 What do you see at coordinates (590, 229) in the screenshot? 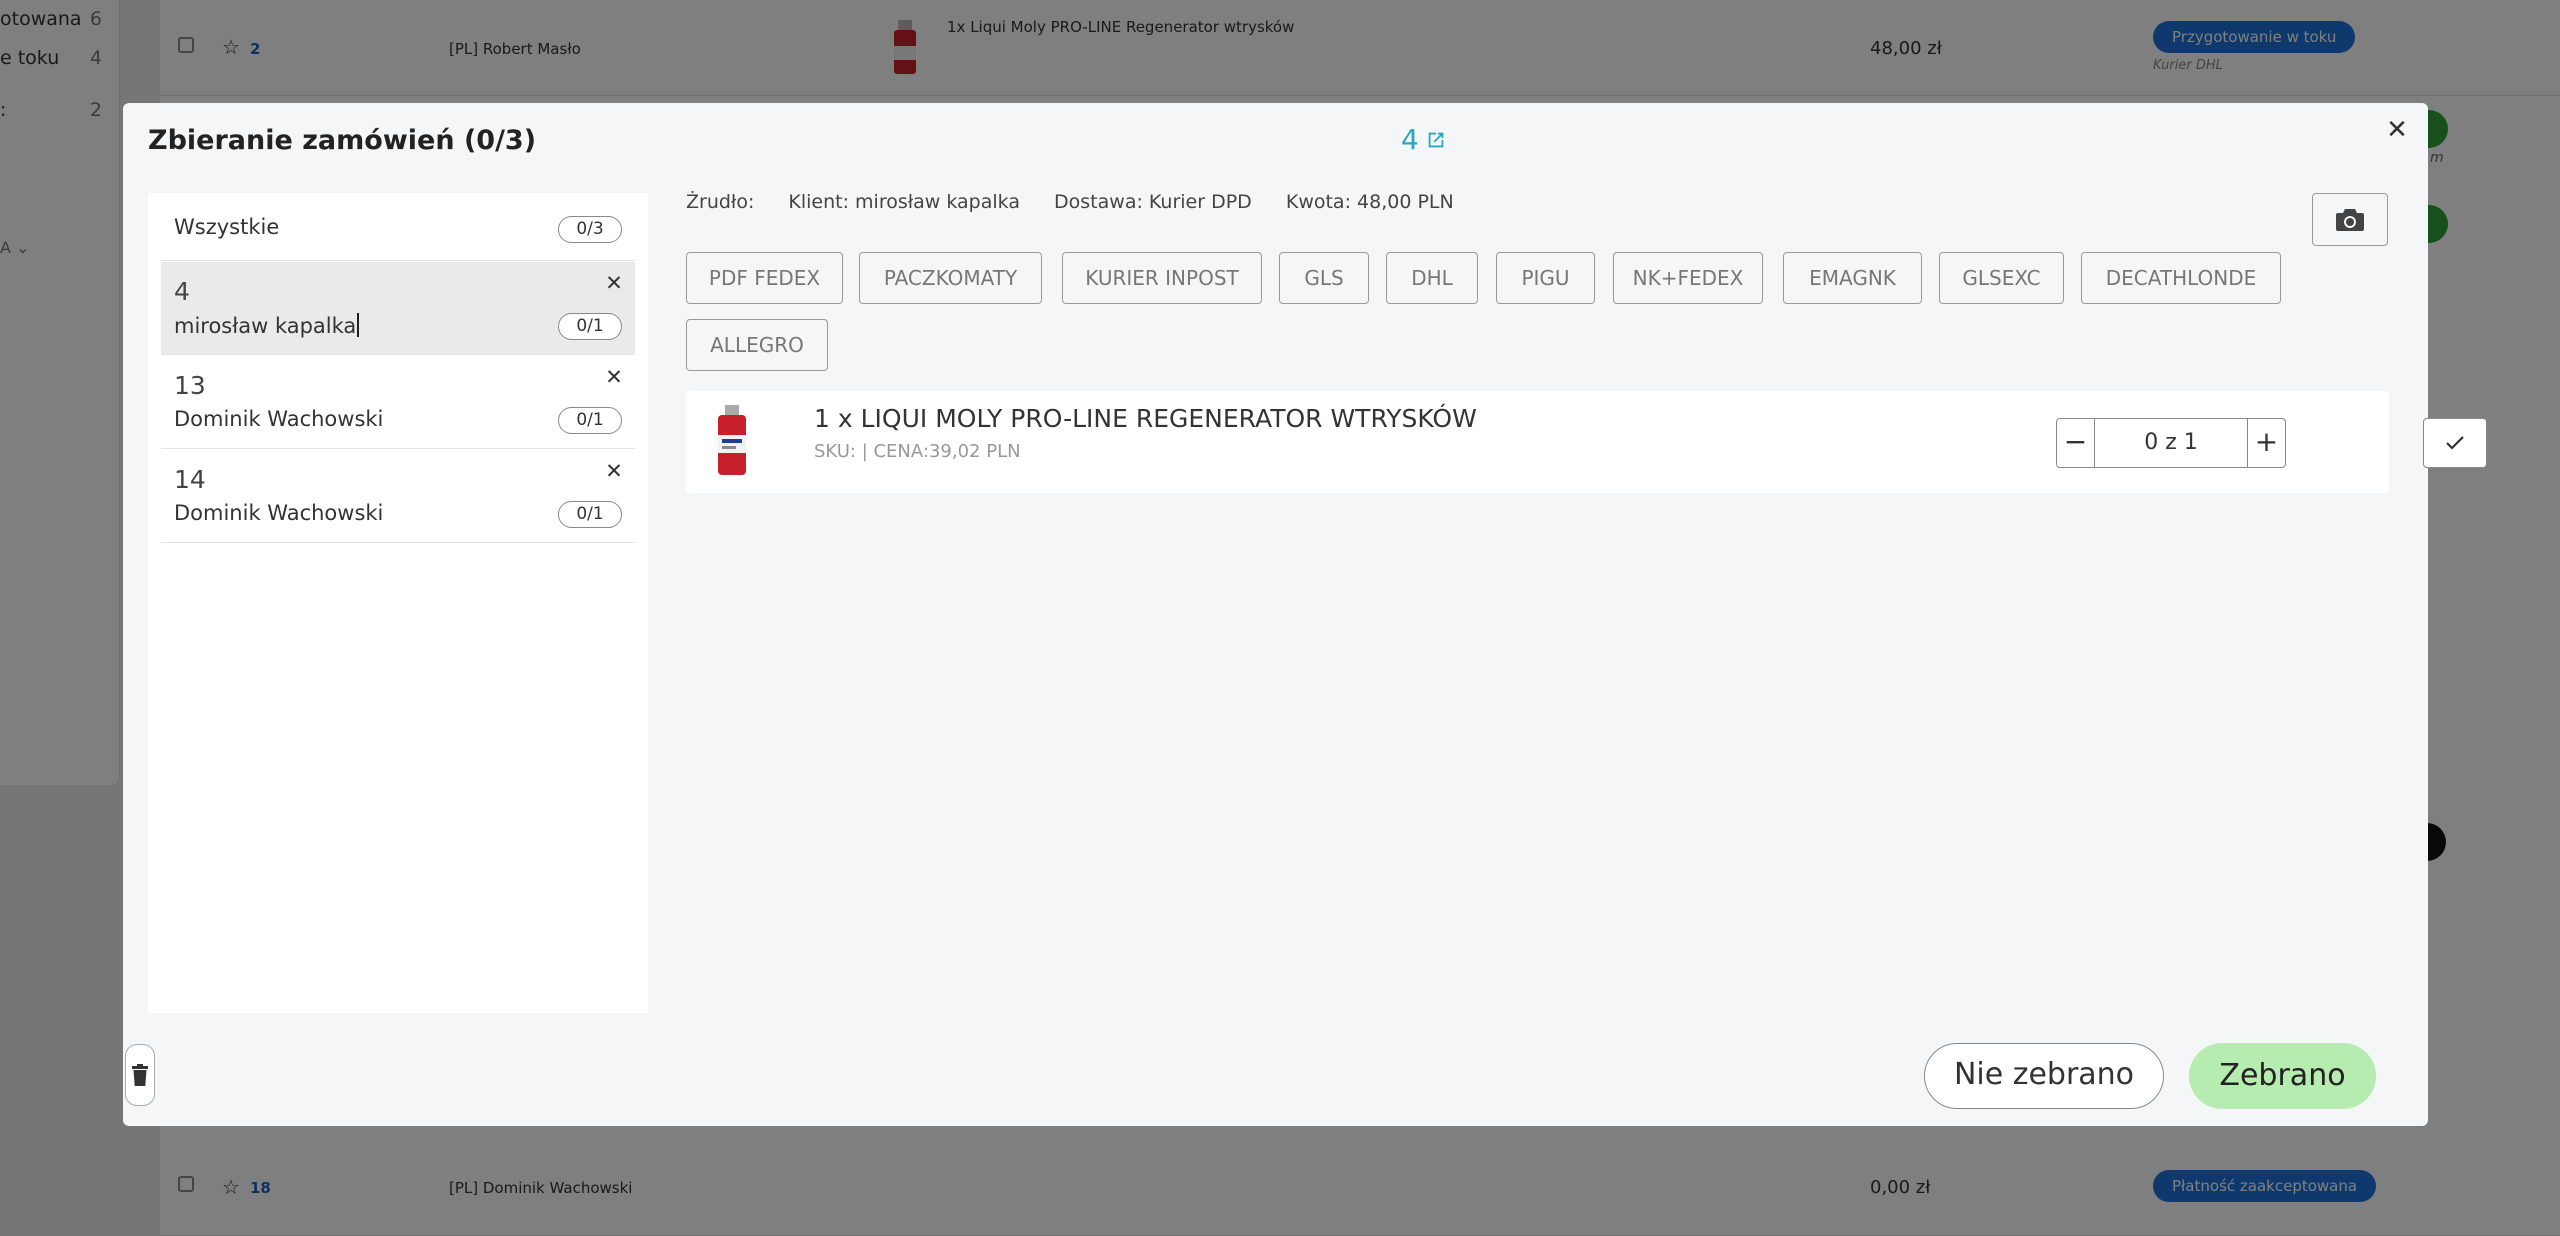
I see `list-item-count: 0/3` at bounding box center [590, 229].